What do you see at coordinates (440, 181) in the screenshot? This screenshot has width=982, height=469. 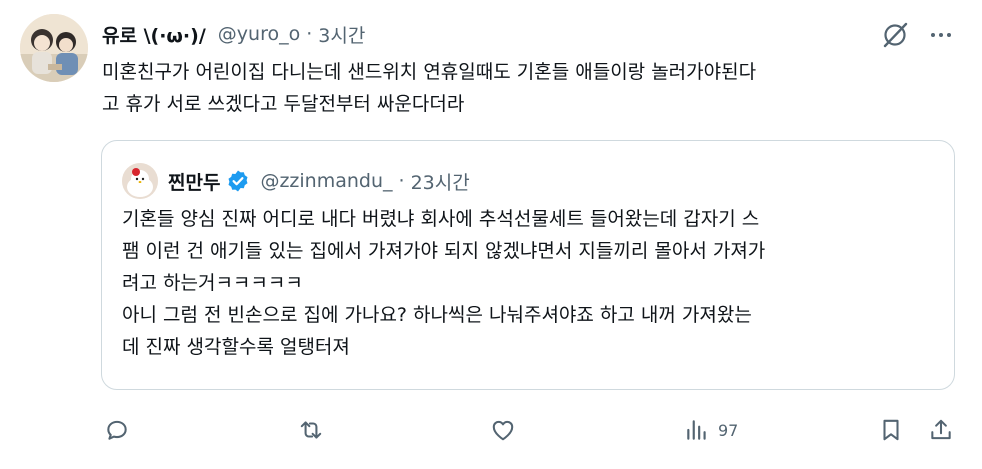 I see `quote-timestamp: 23시간` at bounding box center [440, 181].